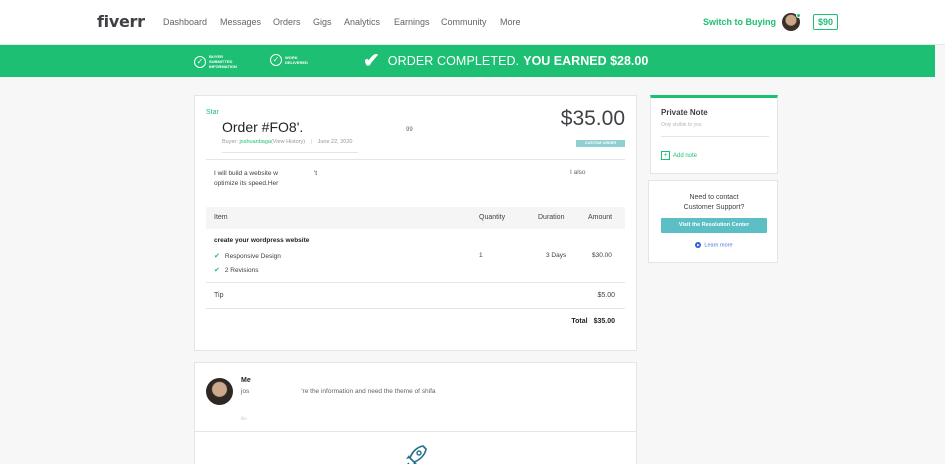  What do you see at coordinates (409, 130) in the screenshot?
I see `gig-title-fragment: 99` at bounding box center [409, 130].